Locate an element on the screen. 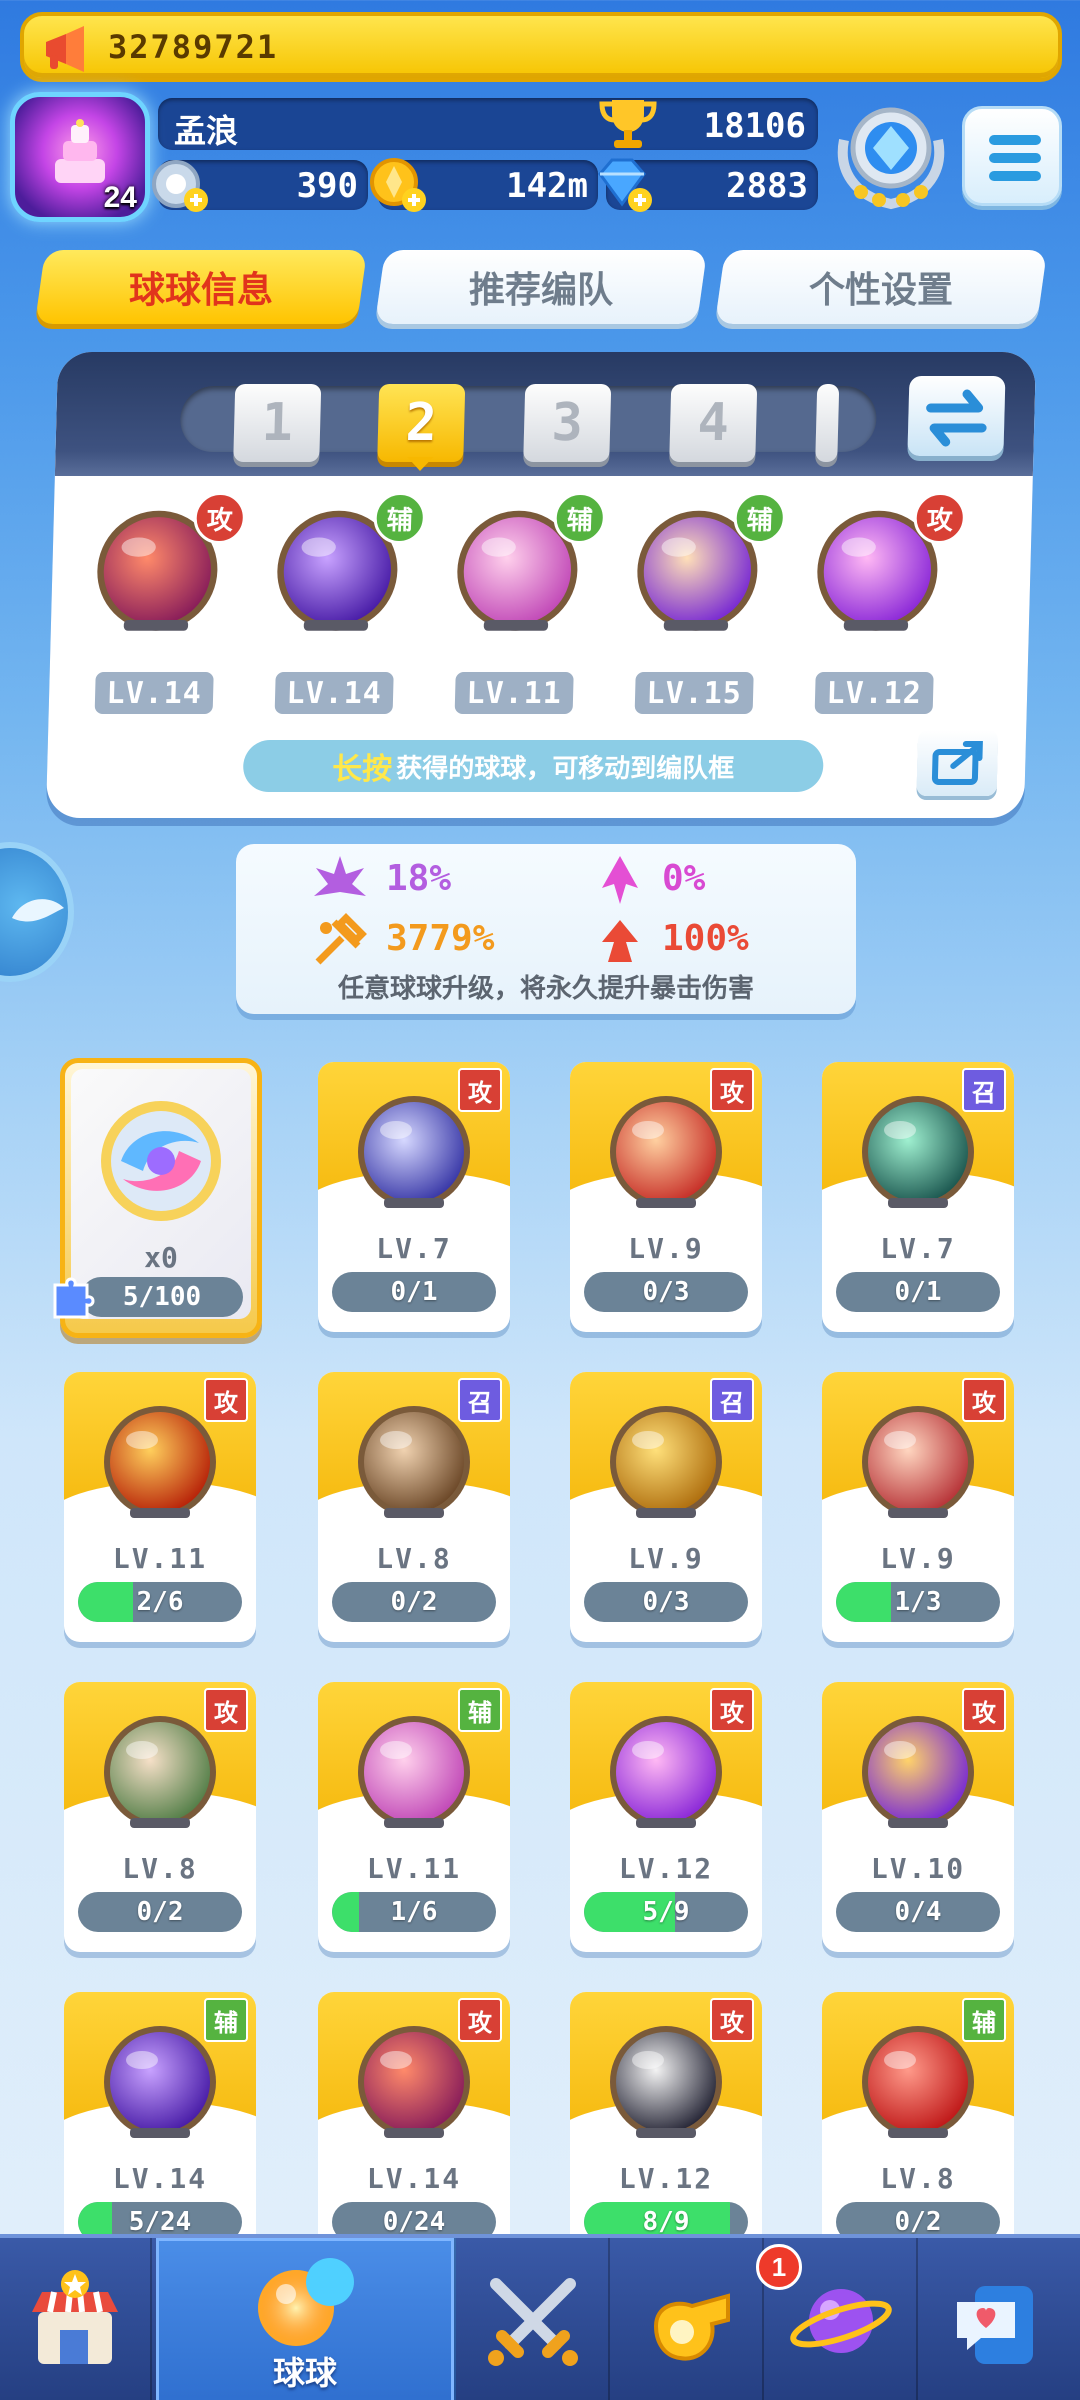 This screenshot has height=2400, width=1080. battle-swords-icon is located at coordinates (533, 2322).